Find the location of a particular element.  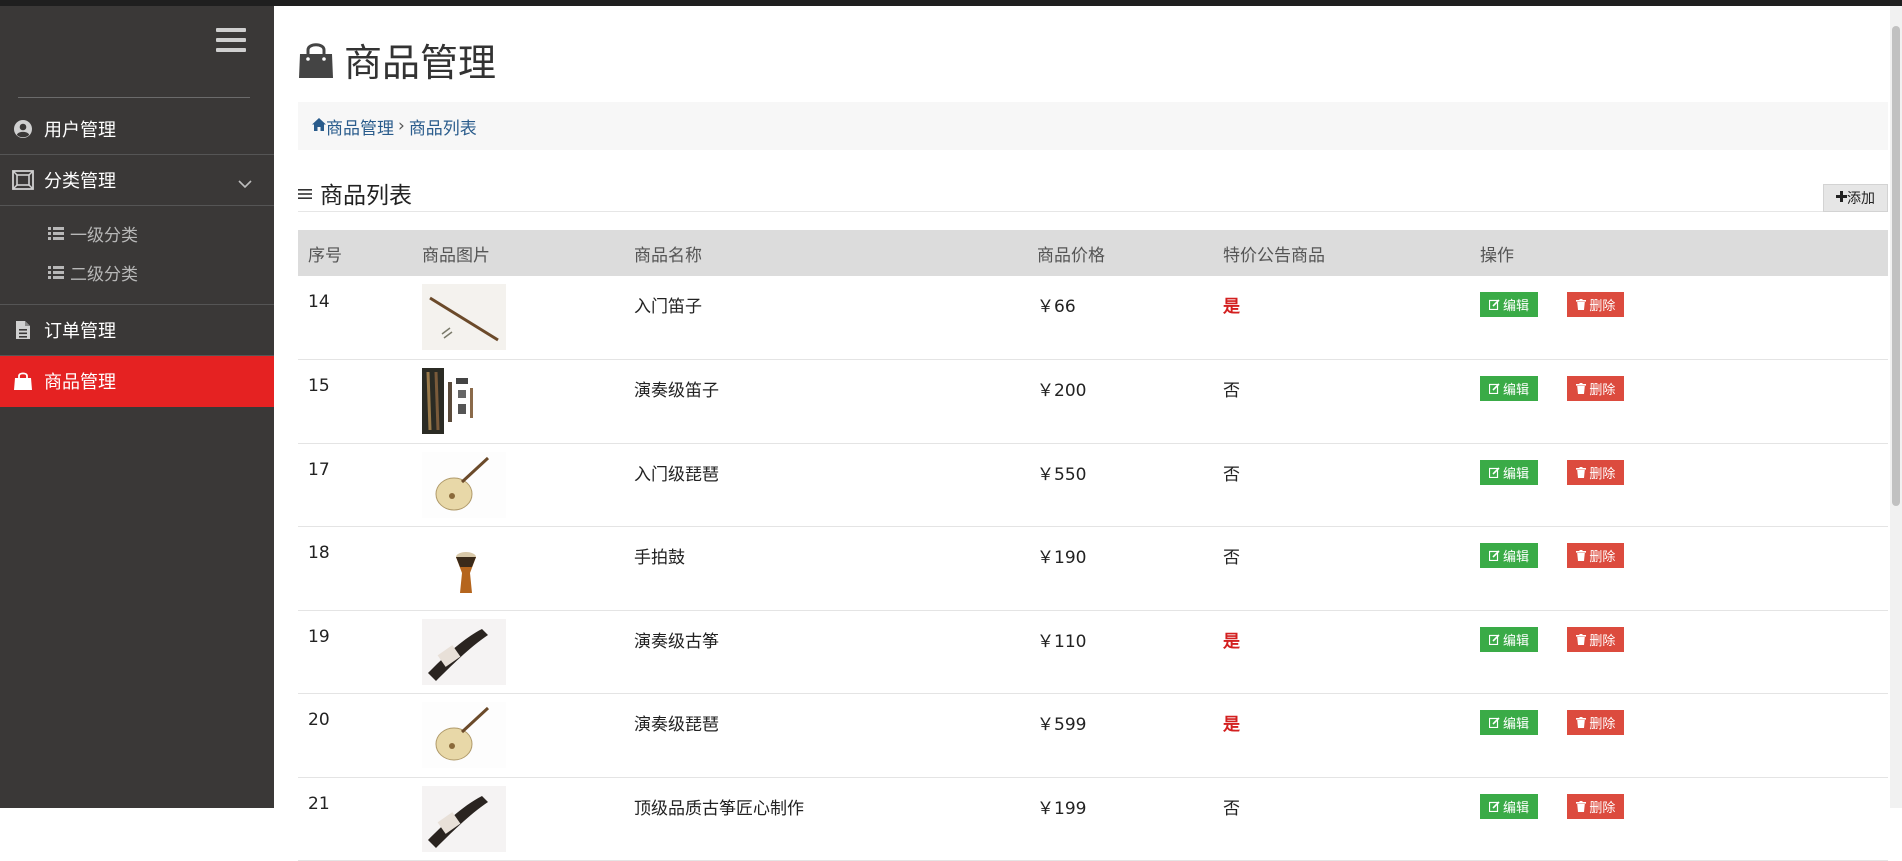

sidebar-item-orders: 订单管理 is located at coordinates (137, 330).